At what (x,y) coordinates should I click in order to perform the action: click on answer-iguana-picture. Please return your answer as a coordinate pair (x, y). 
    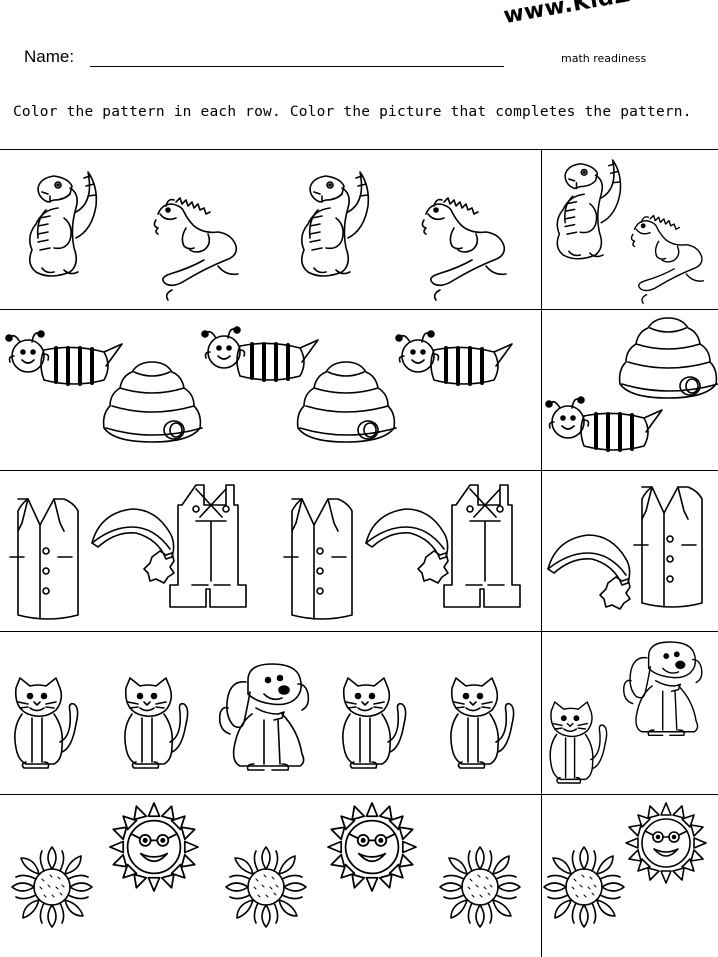
    Looking at the image, I should click on (667, 259).